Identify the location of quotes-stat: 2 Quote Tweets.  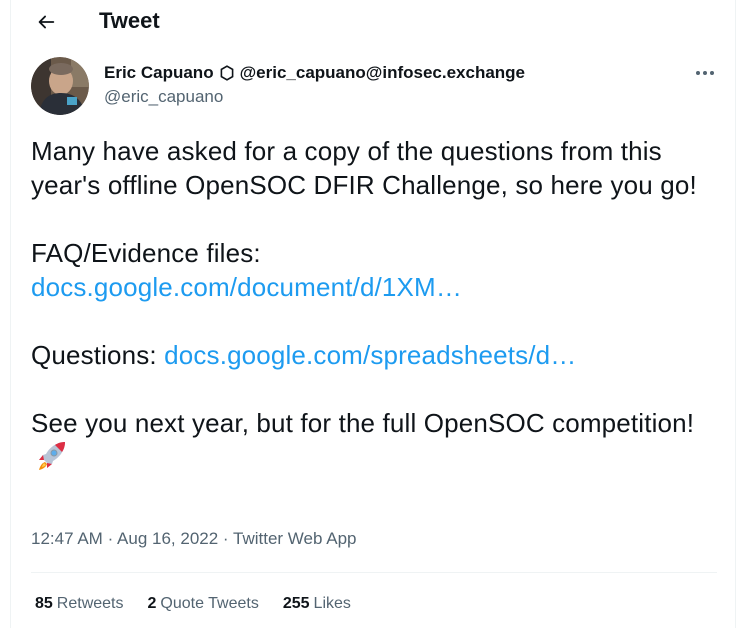
(203, 604).